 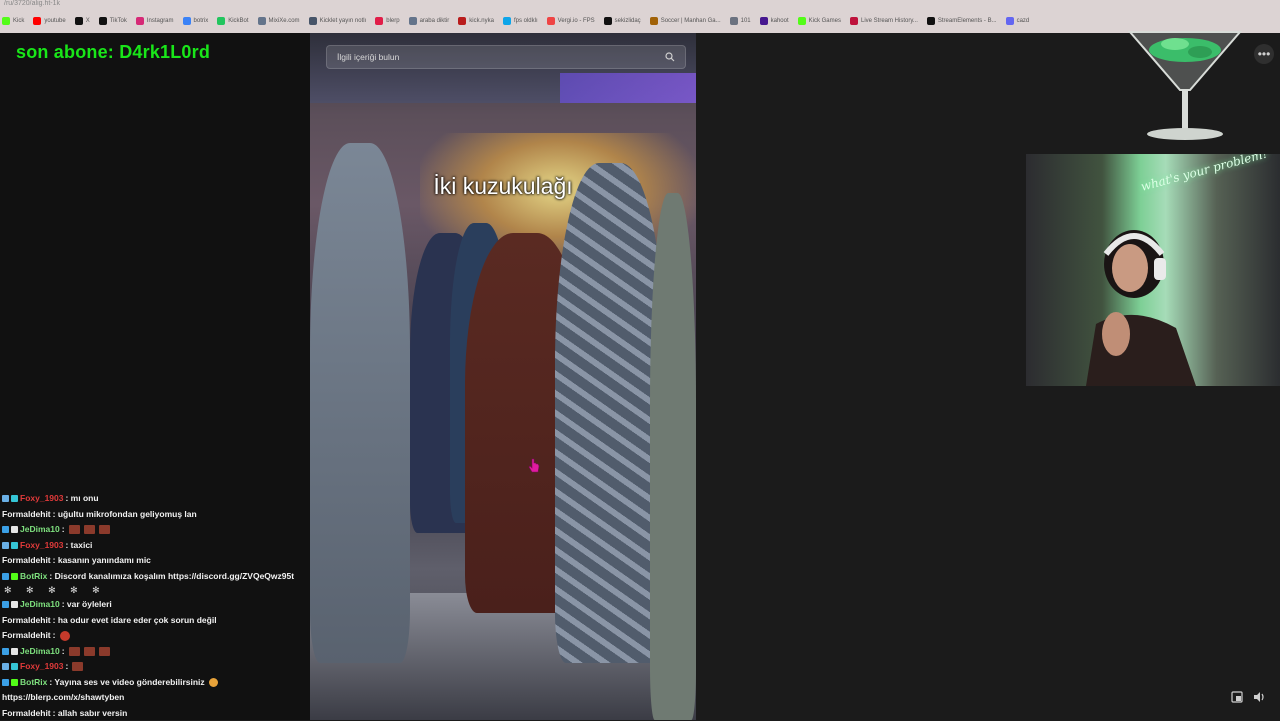 I want to click on more-options-button: •••, so click(x=1264, y=54).